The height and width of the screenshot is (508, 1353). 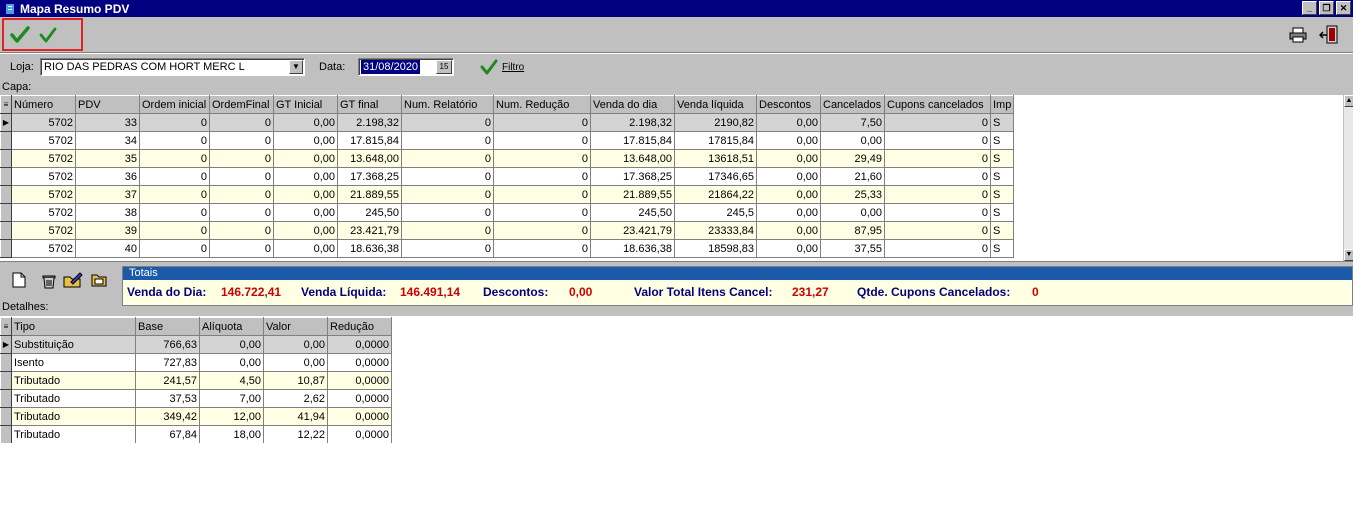 I want to click on column-header: Número, so click(x=43, y=104).